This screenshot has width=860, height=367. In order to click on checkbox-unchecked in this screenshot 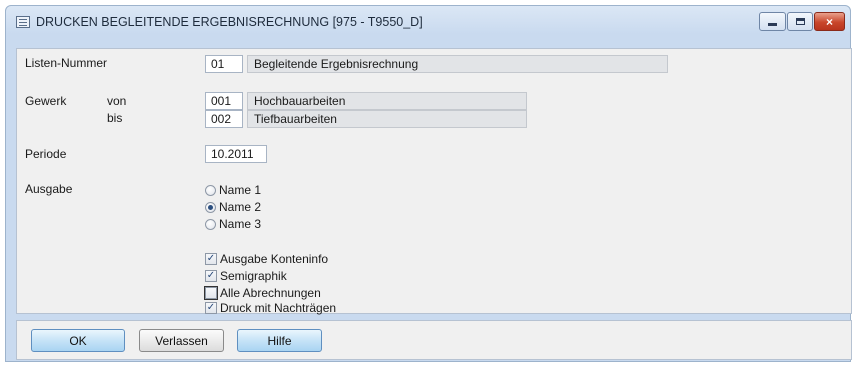, I will do `click(211, 293)`.